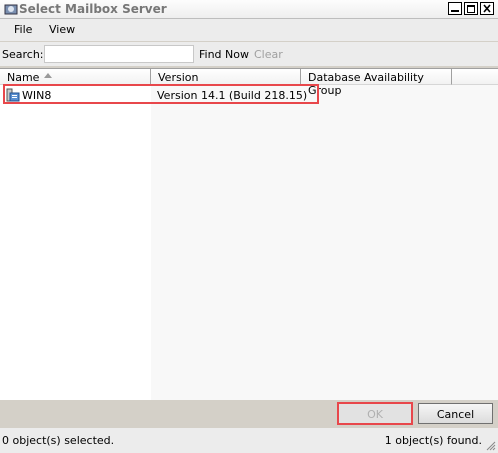 The height and width of the screenshot is (453, 498). Describe the element at coordinates (249, 440) in the screenshot. I see `status-bar: 0 object(s) selected. 1 object(s) found.` at that location.